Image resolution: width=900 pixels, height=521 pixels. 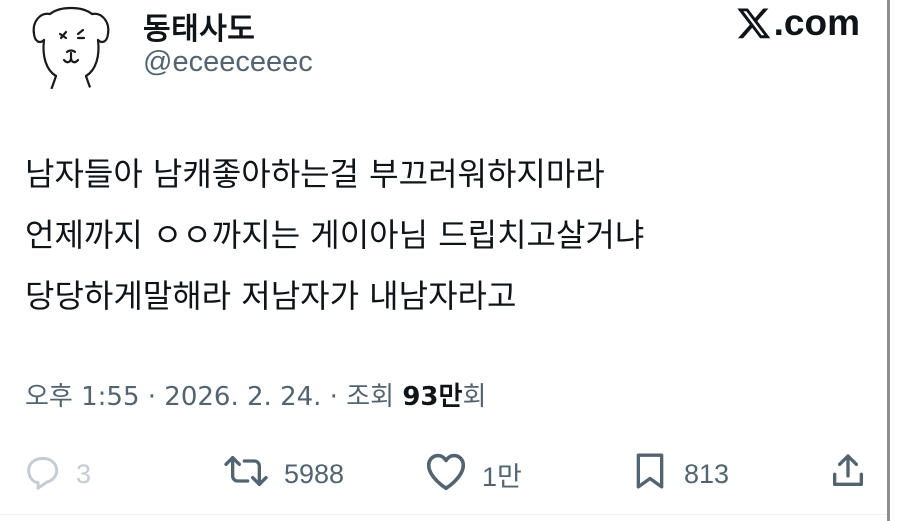 I want to click on tweet-date: 2026. 2. 24., so click(x=242, y=397).